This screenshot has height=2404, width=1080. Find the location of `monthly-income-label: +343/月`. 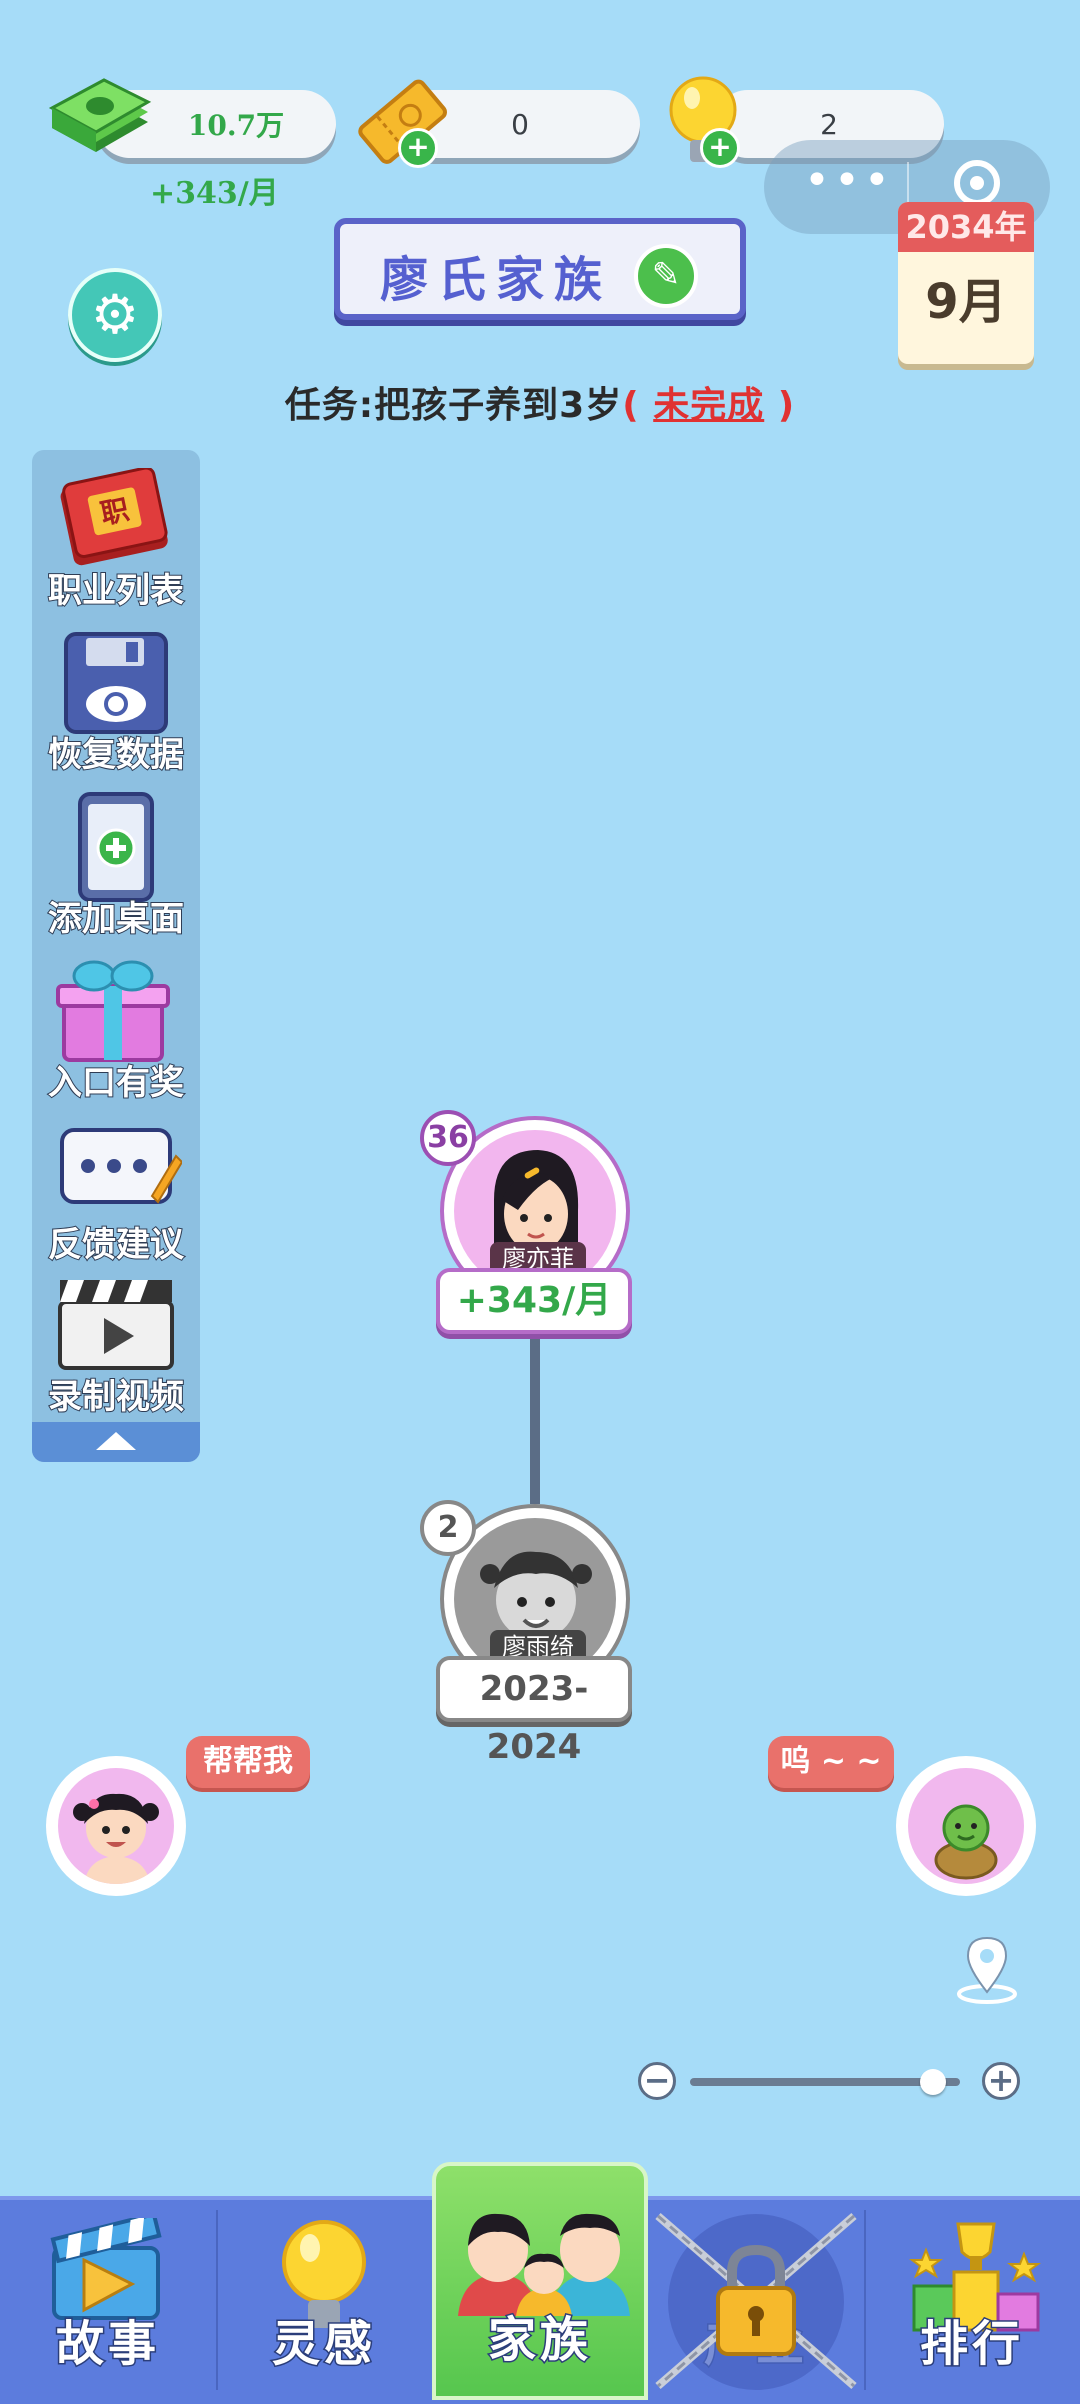

monthly-income-label: +343/月 is located at coordinates (214, 193).